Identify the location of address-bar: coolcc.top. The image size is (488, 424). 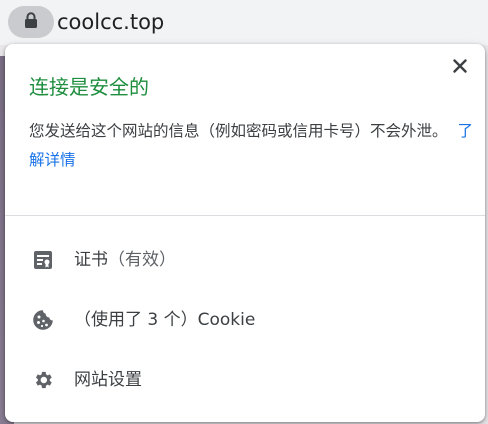
(244, 22).